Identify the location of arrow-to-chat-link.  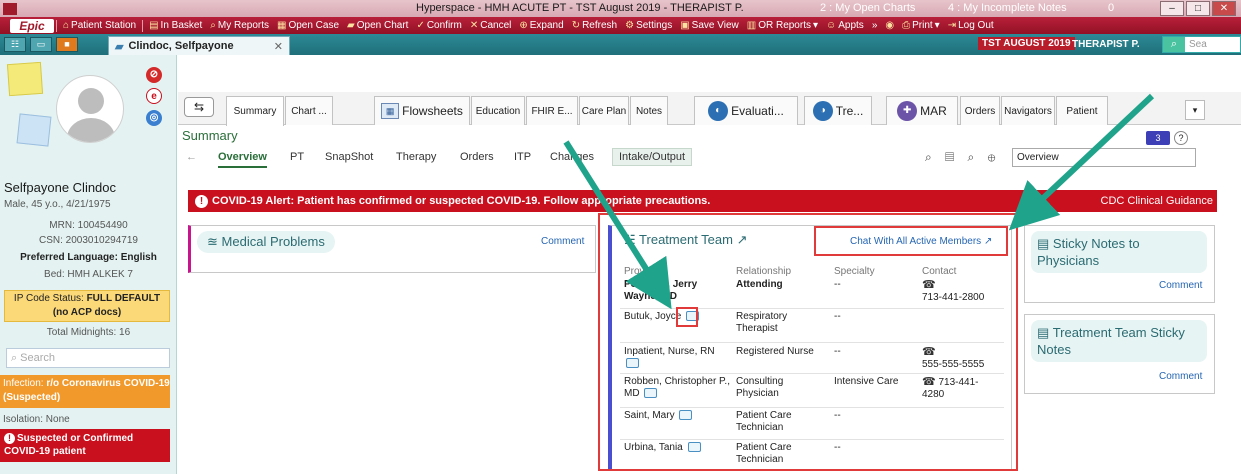
(1081, 162).